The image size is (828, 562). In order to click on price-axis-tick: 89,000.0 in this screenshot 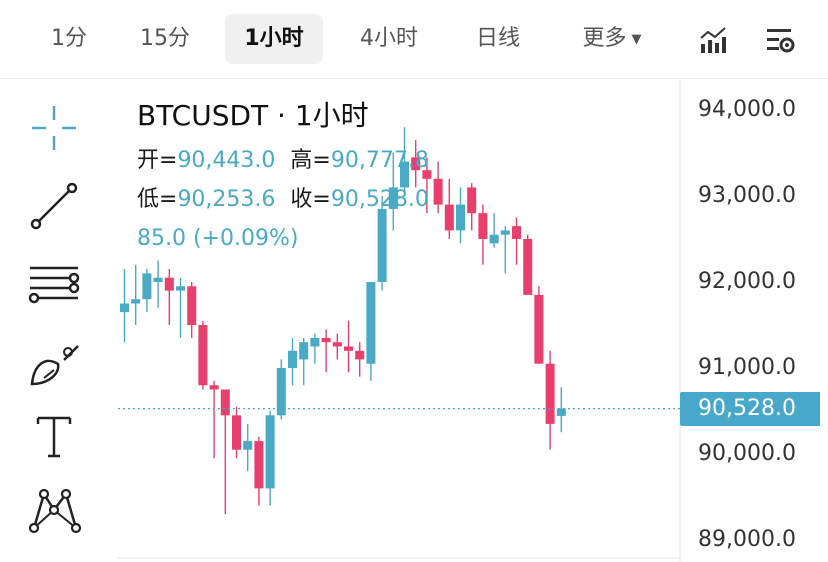, I will do `click(747, 539)`.